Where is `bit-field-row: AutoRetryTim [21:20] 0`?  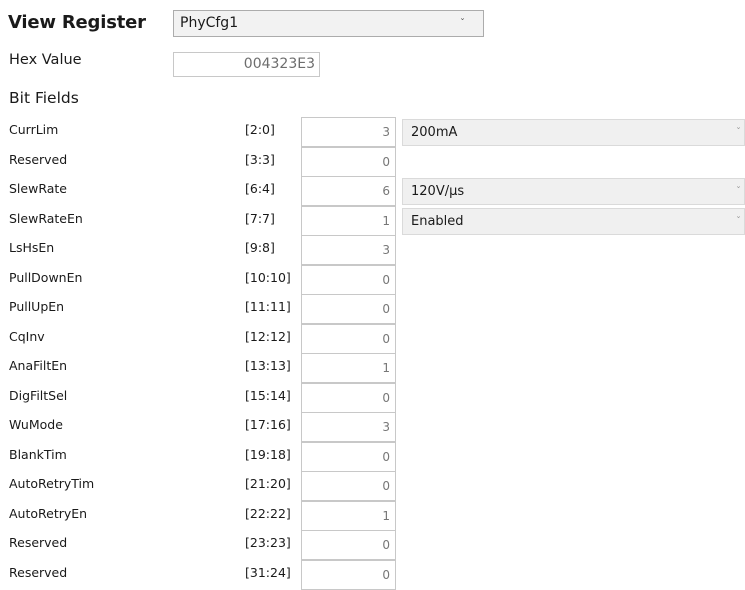
bit-field-row: AutoRetryTim [21:20] 0 is located at coordinates (372, 486).